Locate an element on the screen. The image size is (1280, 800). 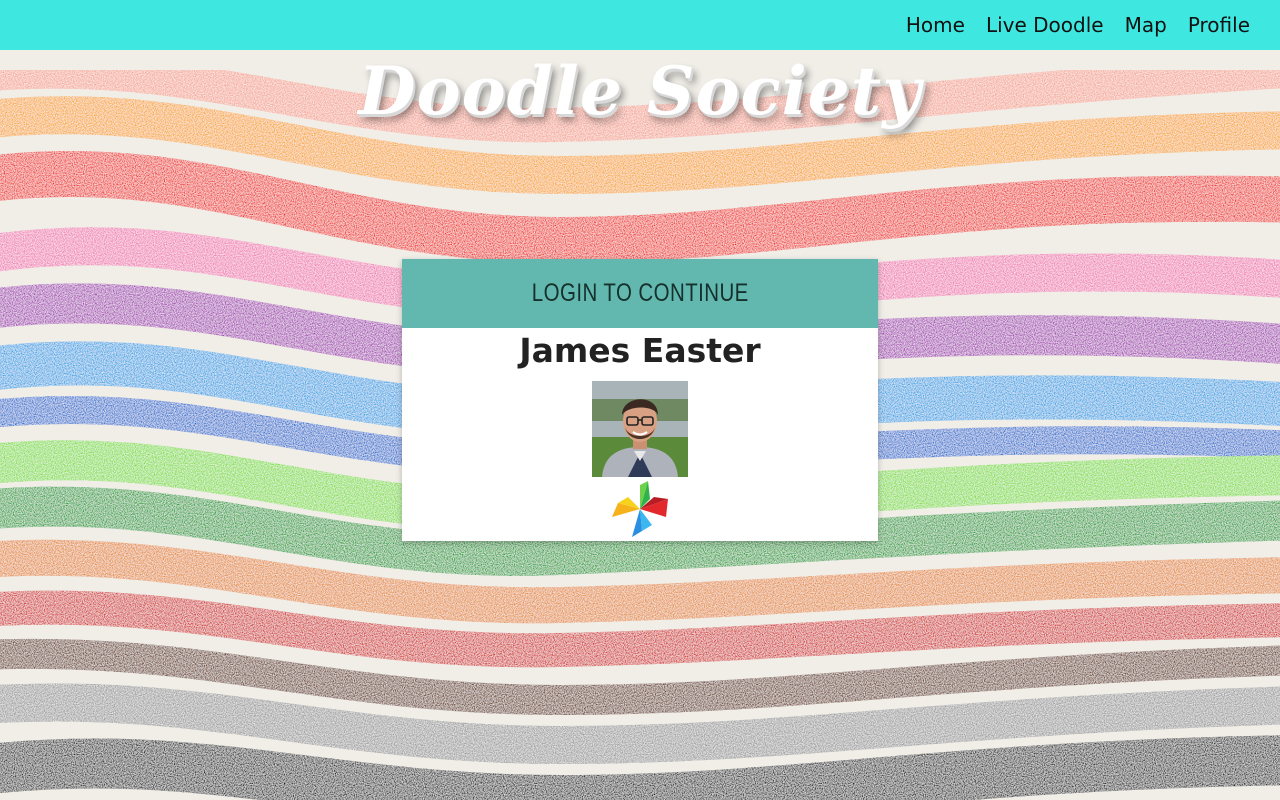
nav-link-live-doodle: Live Doodle is located at coordinates (1045, 25).